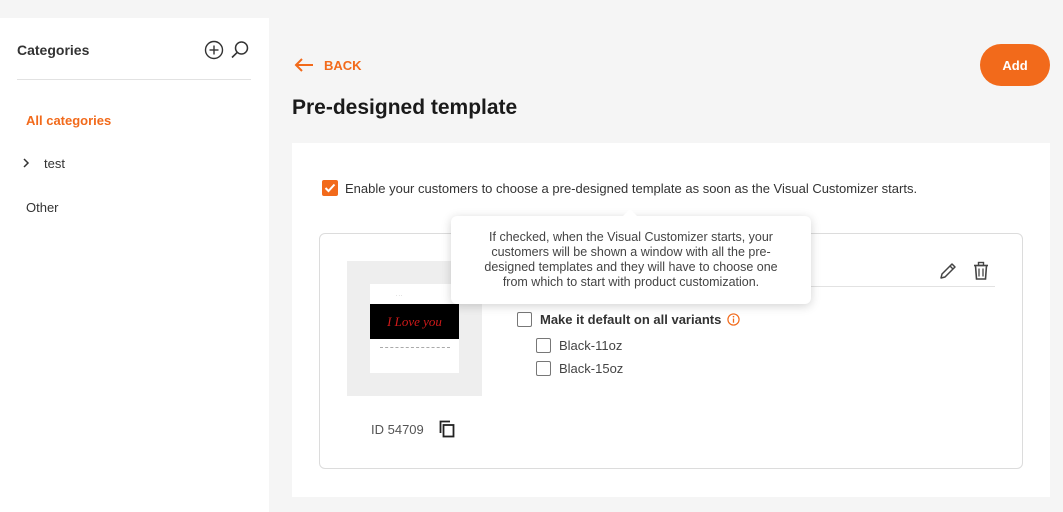 This screenshot has height=512, width=1063. I want to click on sidebar-item-other: Other, so click(42, 207).